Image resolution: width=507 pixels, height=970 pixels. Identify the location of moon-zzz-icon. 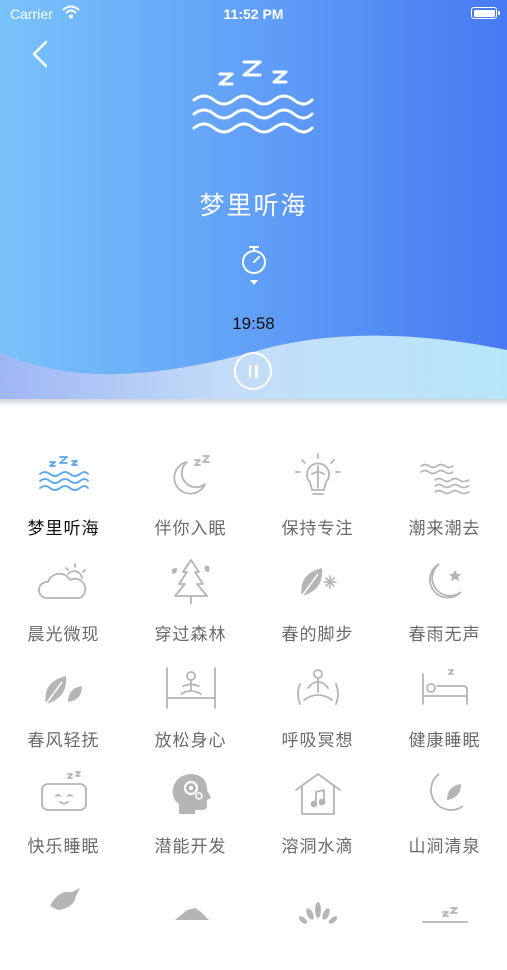
(191, 475).